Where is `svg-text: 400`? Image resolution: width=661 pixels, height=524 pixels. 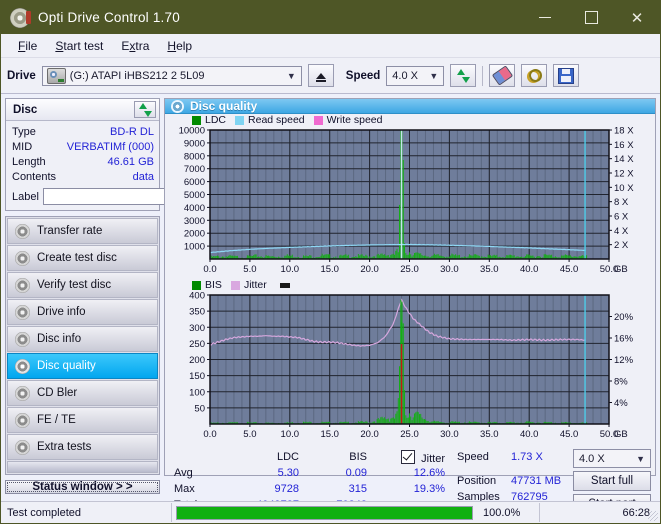
svg-text: 400 is located at coordinates (197, 296).